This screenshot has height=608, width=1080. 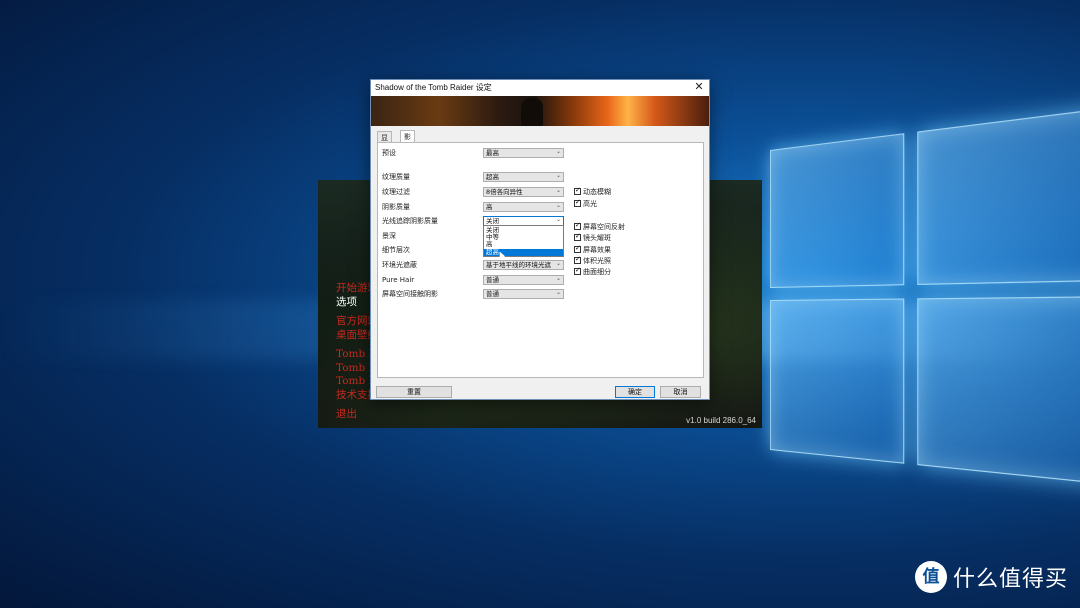 What do you see at coordinates (523, 280) in the screenshot?
I see `pure-hair-select: 普通 ⌄` at bounding box center [523, 280].